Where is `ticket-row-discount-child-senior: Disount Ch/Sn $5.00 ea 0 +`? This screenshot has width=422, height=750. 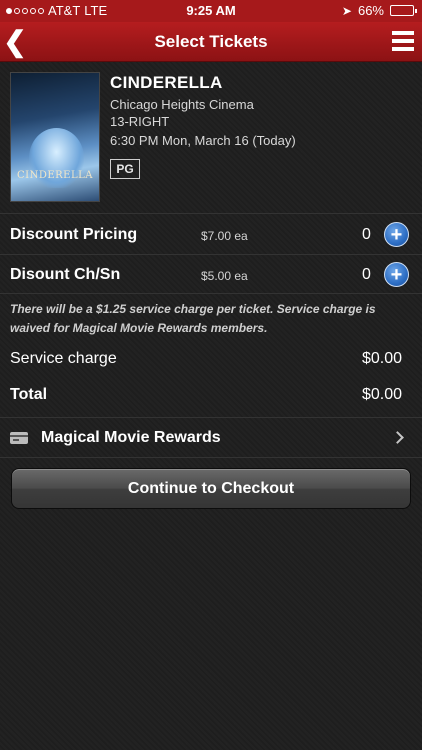 ticket-row-discount-child-senior: Disount Ch/Sn $5.00 ea 0 + is located at coordinates (211, 275).